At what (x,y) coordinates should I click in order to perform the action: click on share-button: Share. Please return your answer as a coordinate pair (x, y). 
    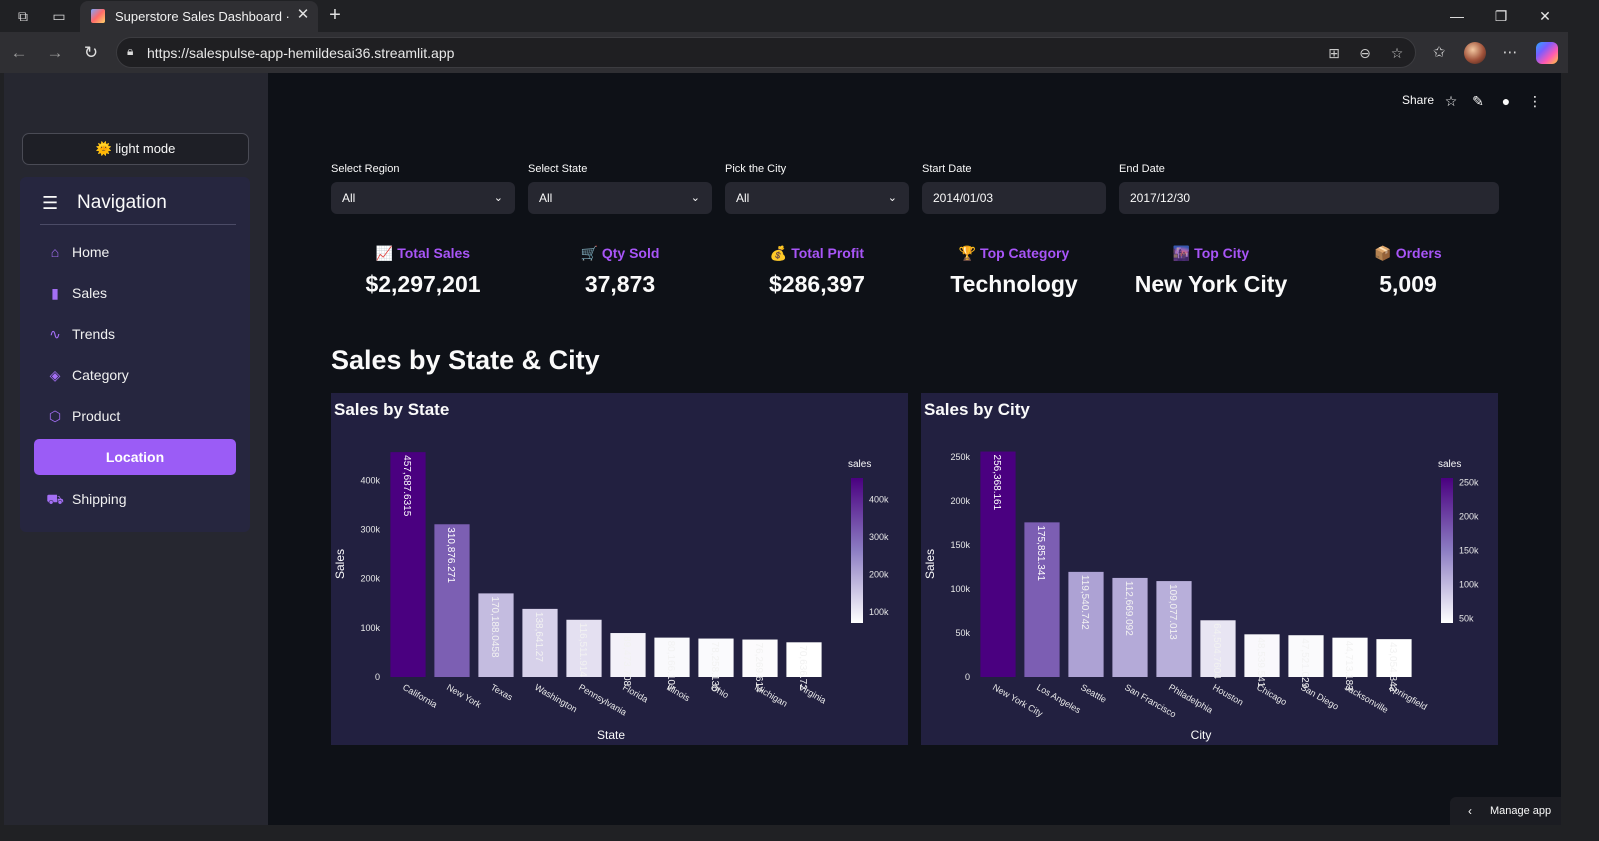
    Looking at the image, I should click on (1418, 100).